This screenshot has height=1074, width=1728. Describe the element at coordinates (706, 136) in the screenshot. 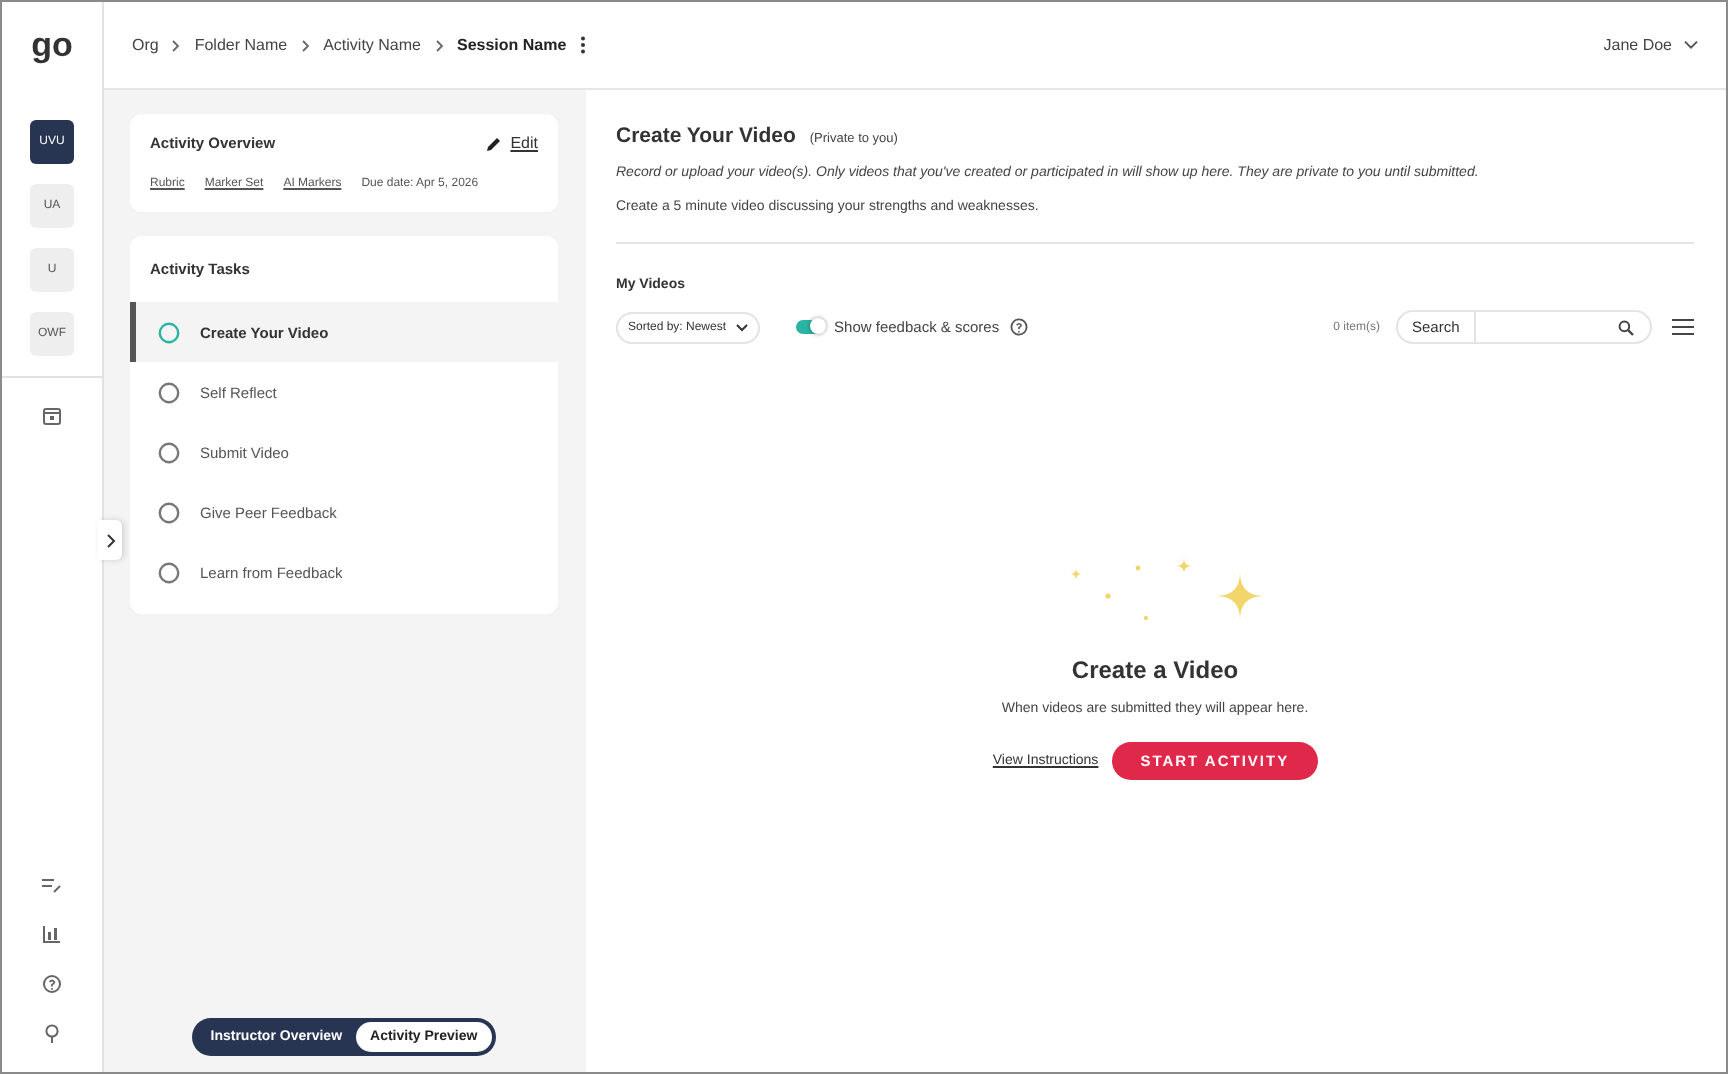

I see `page-title: Create Your Video` at that location.